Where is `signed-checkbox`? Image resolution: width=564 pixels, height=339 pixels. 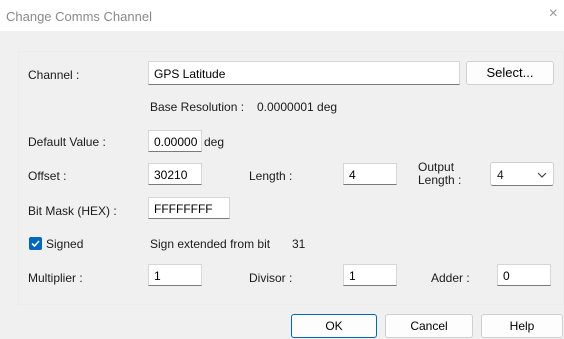 signed-checkbox is located at coordinates (35, 243).